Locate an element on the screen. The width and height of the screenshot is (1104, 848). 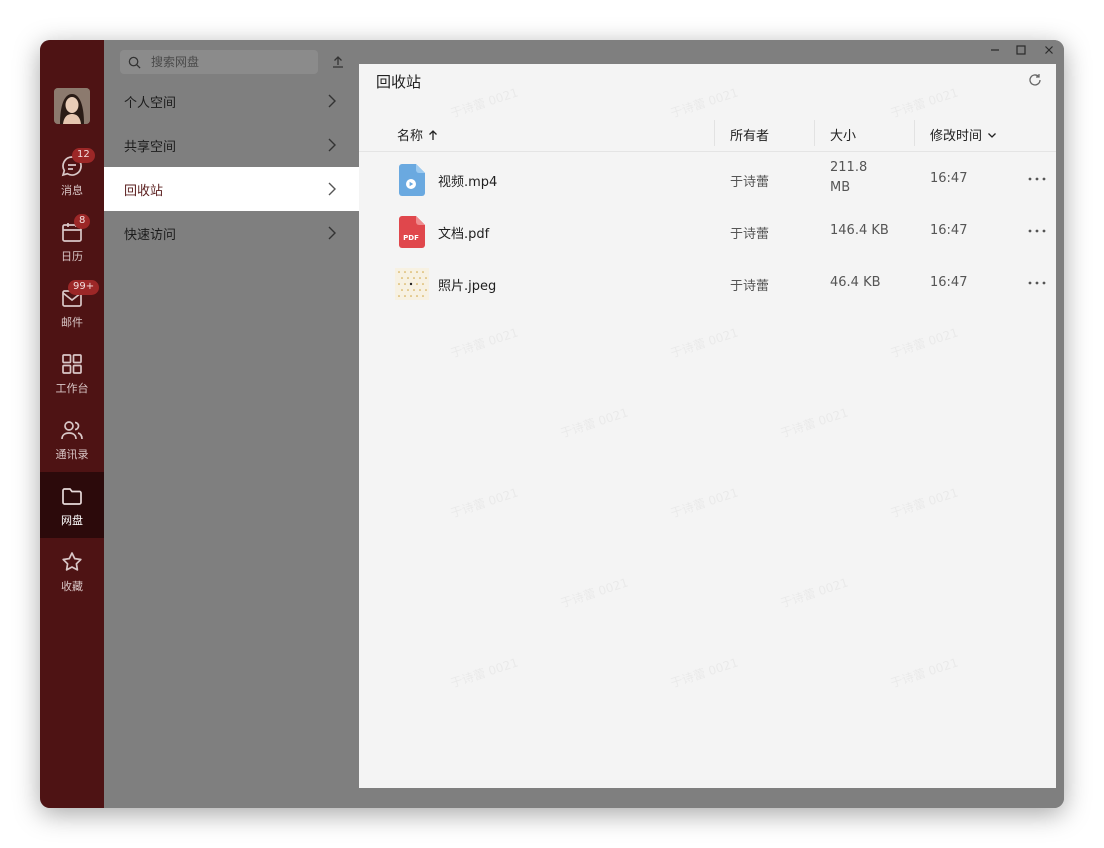
rail-item-contacts: 通讯录 is located at coordinates (72, 439).